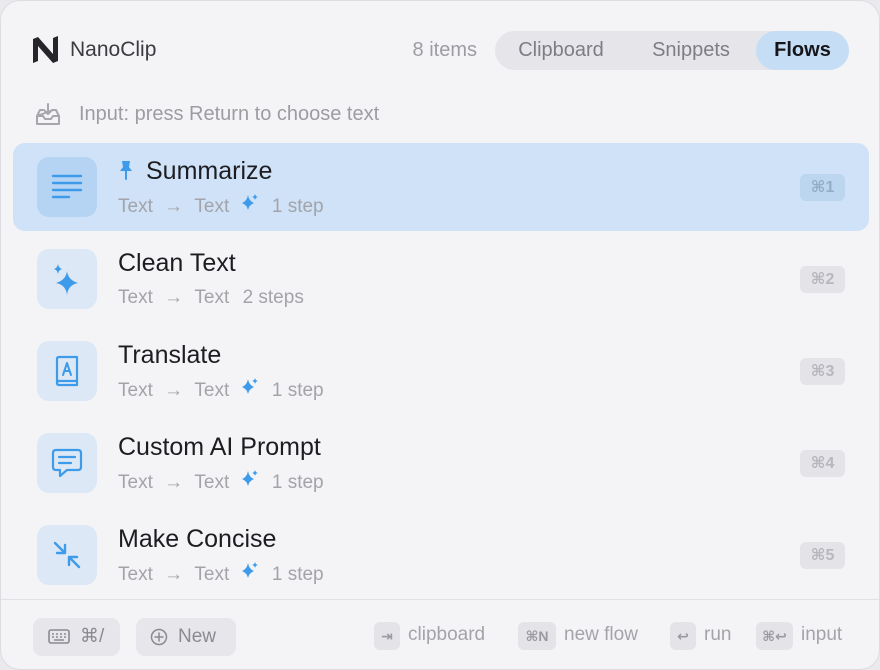 Image resolution: width=880 pixels, height=670 pixels. Describe the element at coordinates (822, 463) in the screenshot. I see `flow-shortcut: ⌘4` at that location.